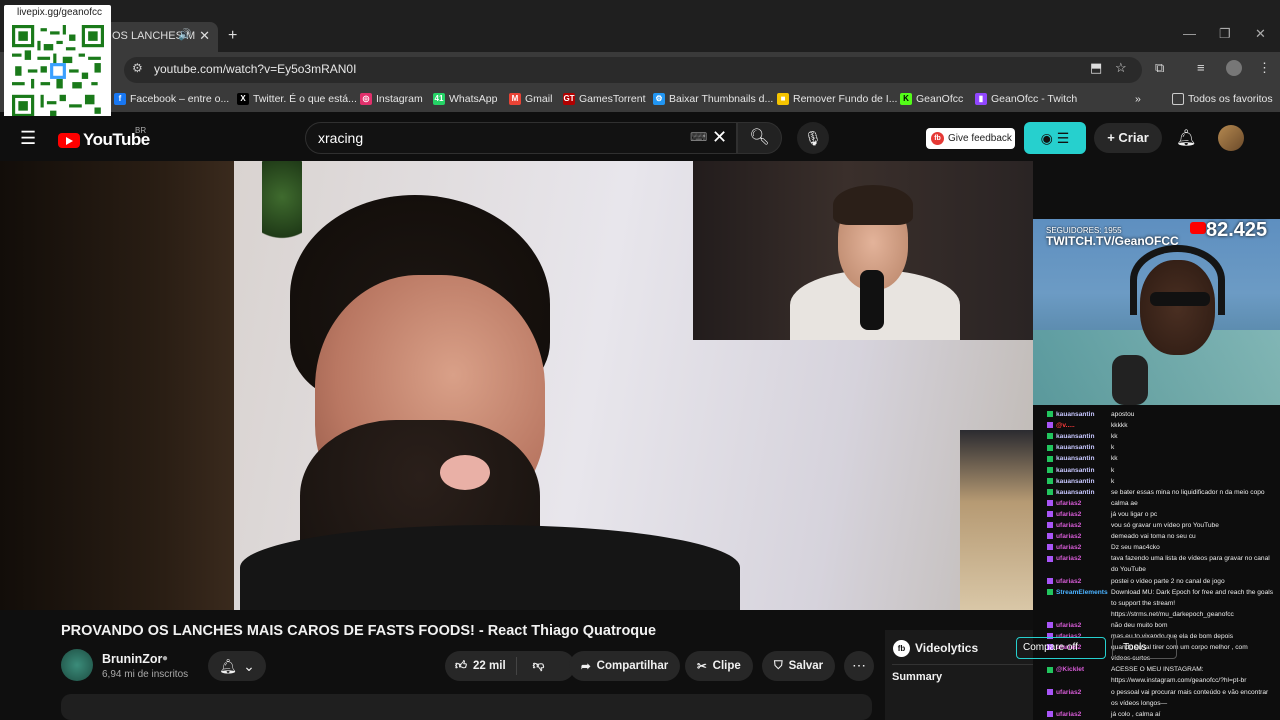 The height and width of the screenshot is (720, 1280). I want to click on notifications-bell-icon: 🔔︎, so click(1186, 138).